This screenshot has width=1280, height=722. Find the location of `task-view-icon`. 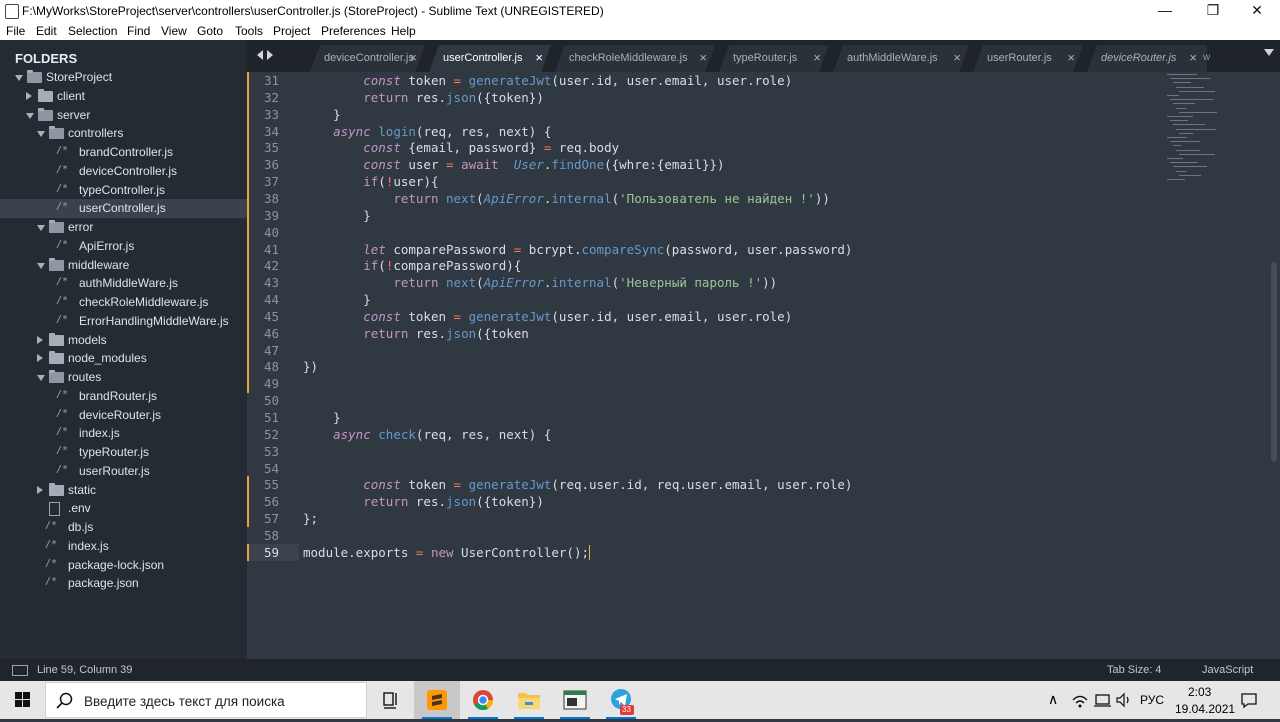

task-view-icon is located at coordinates (391, 700).